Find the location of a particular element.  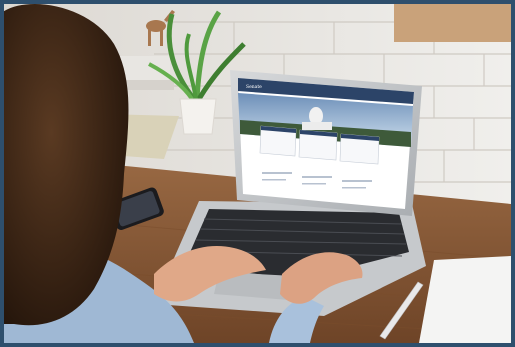

cork-board is located at coordinates (452, 23).